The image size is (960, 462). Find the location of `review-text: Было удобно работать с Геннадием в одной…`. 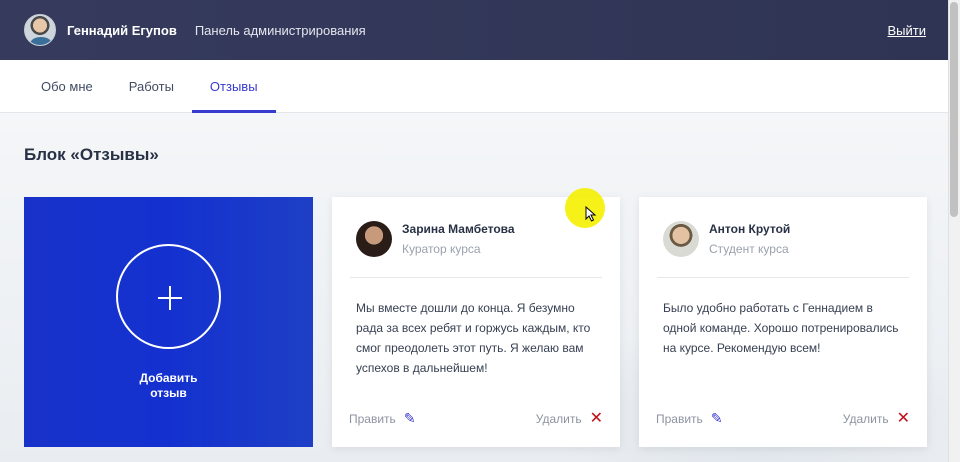

review-text: Было удобно работать с Геннадием в одной… is located at coordinates (781, 328).